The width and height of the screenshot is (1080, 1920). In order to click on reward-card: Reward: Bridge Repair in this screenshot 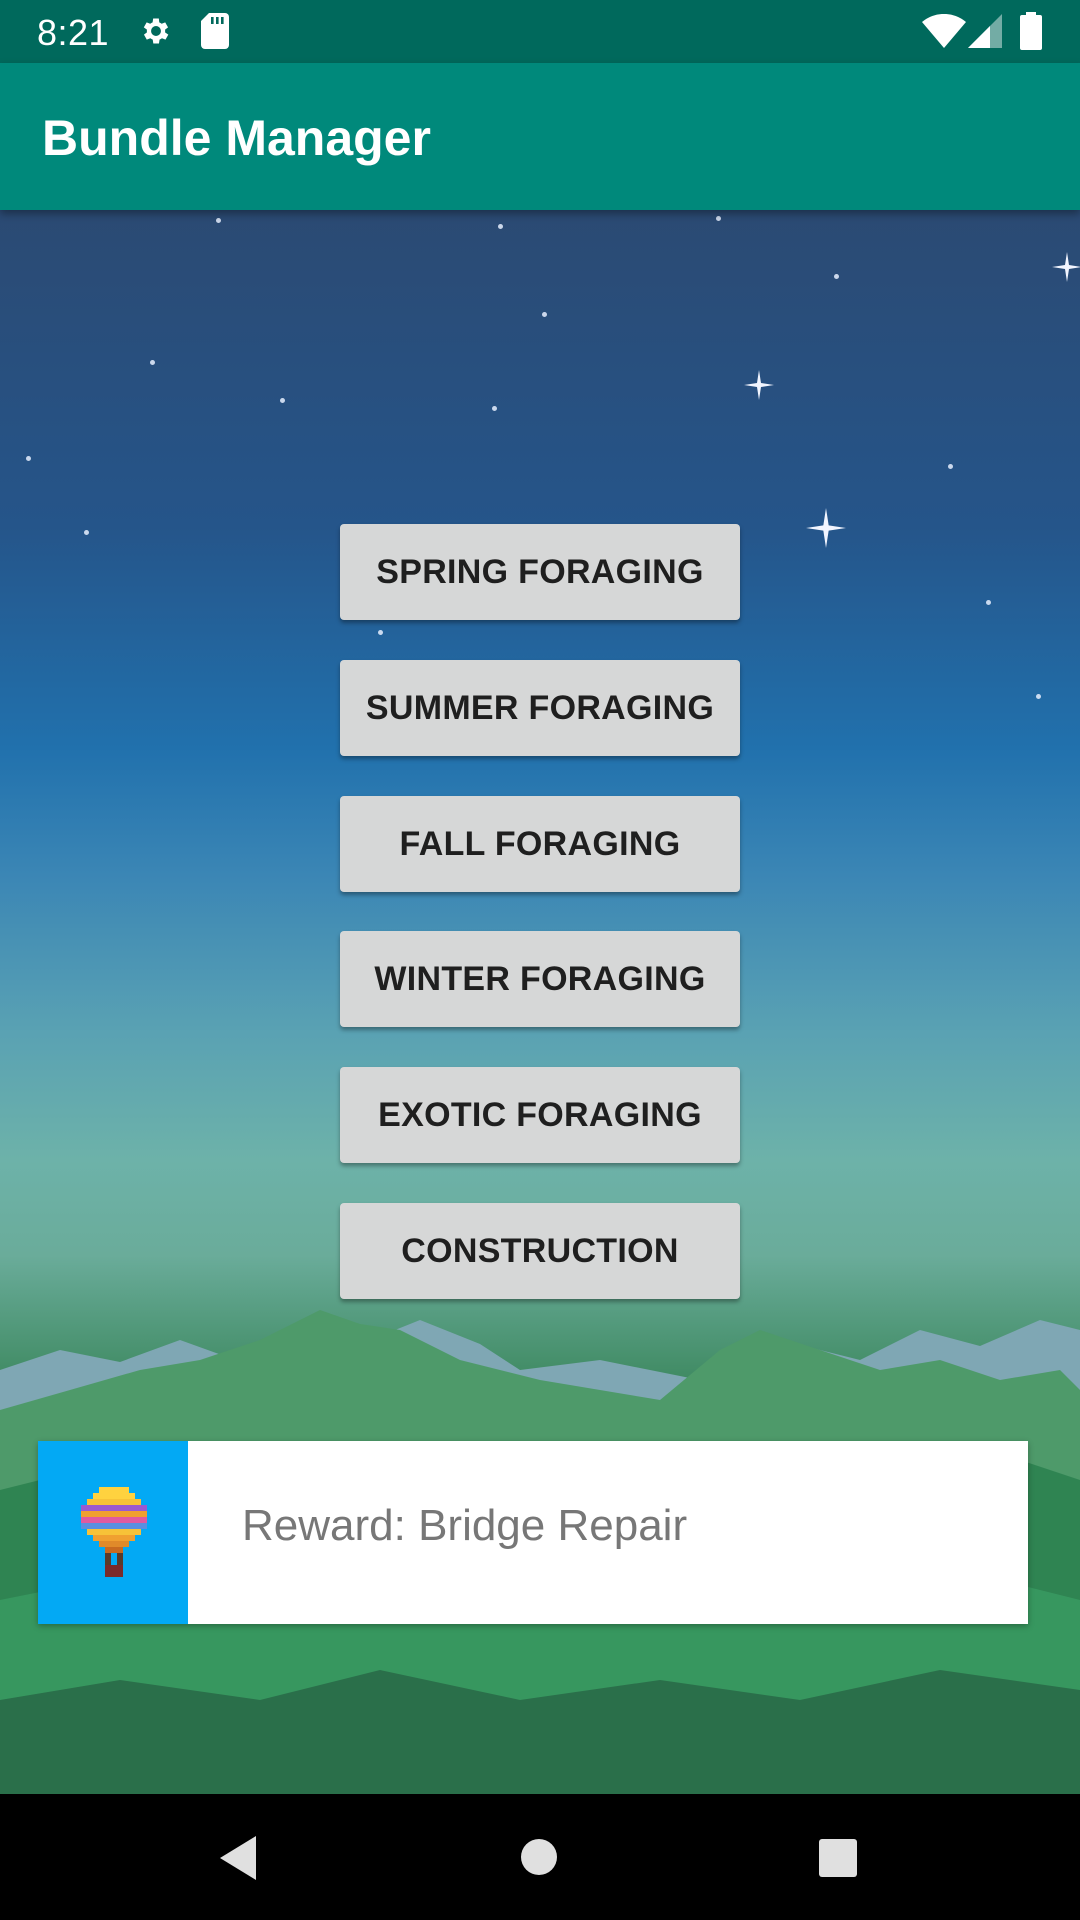, I will do `click(533, 1532)`.